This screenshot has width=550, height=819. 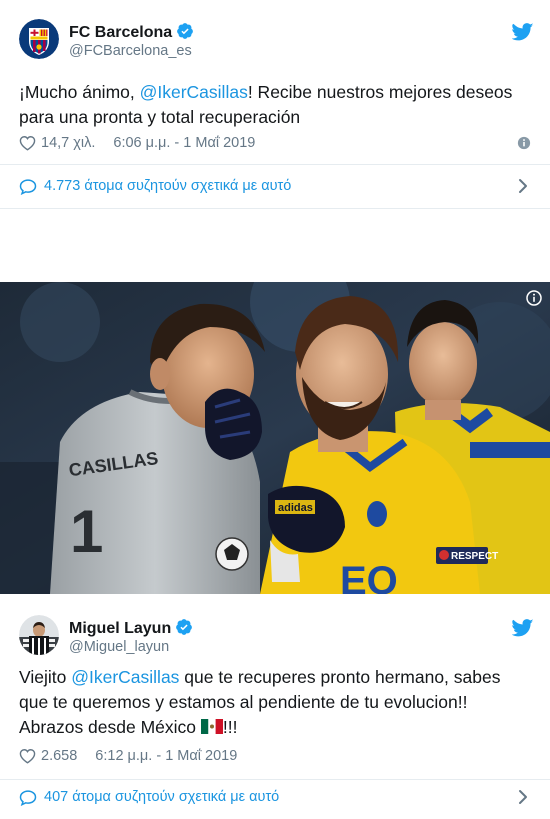 I want to click on conversation-link: 4.773 άτομα συζητούν σχετικά με αυτό, so click(x=276, y=186).